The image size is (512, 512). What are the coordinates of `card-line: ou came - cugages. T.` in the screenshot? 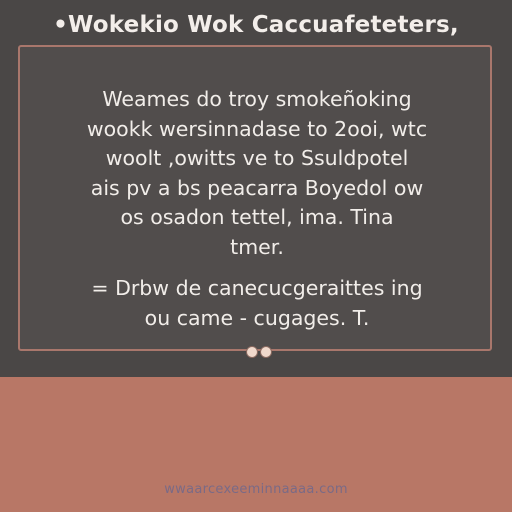 It's located at (257, 317).